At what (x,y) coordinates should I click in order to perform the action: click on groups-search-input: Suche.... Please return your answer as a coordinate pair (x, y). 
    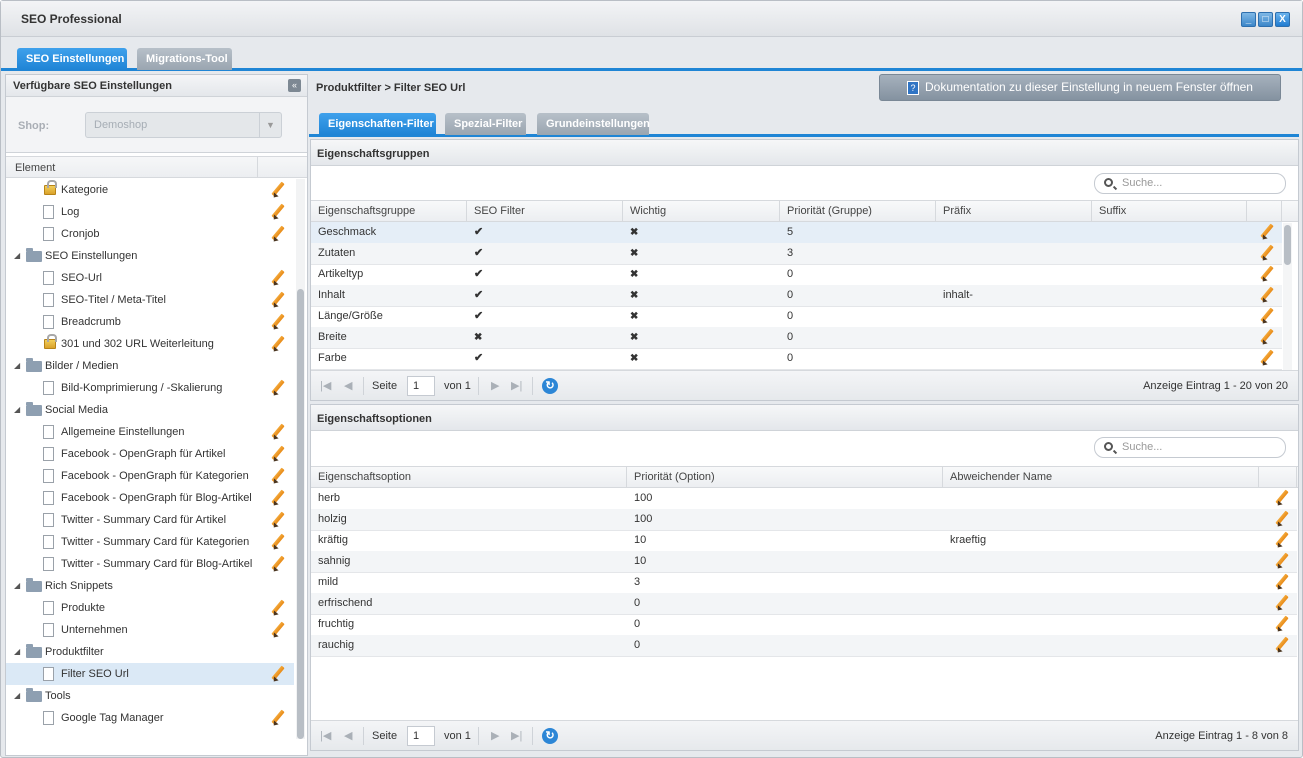
    Looking at the image, I should click on (1190, 183).